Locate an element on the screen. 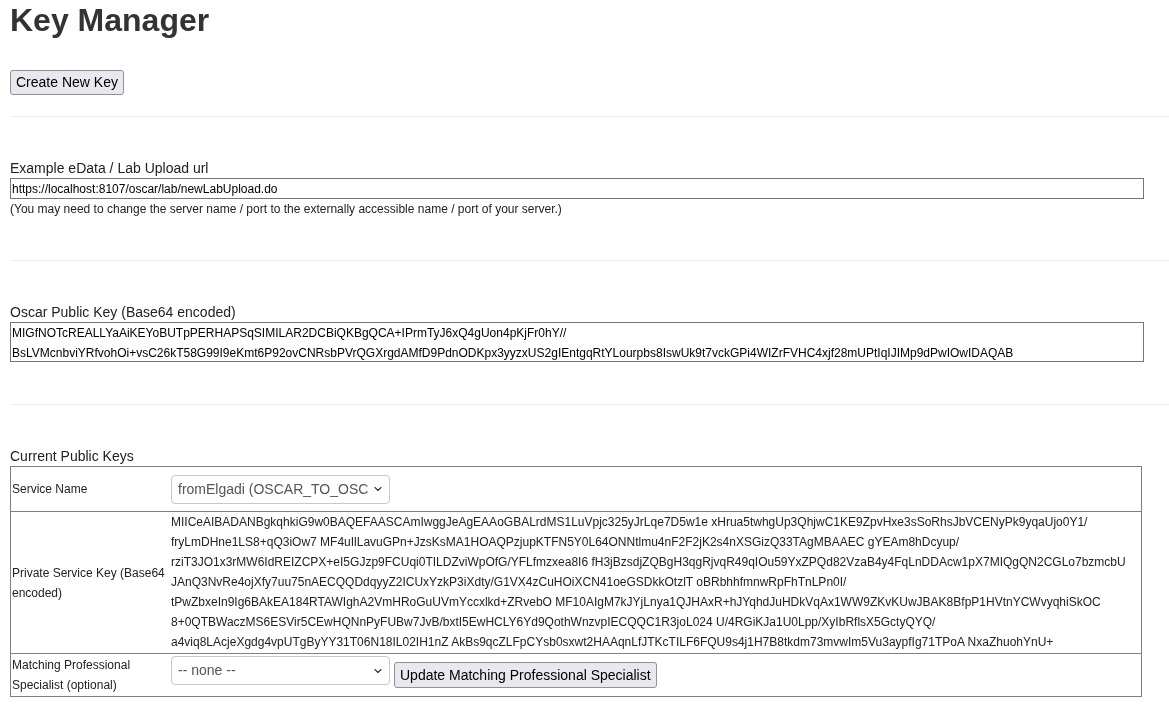 The width and height of the screenshot is (1169, 709). update-specialist-button: Update Matching Professional Specialist is located at coordinates (525, 675).